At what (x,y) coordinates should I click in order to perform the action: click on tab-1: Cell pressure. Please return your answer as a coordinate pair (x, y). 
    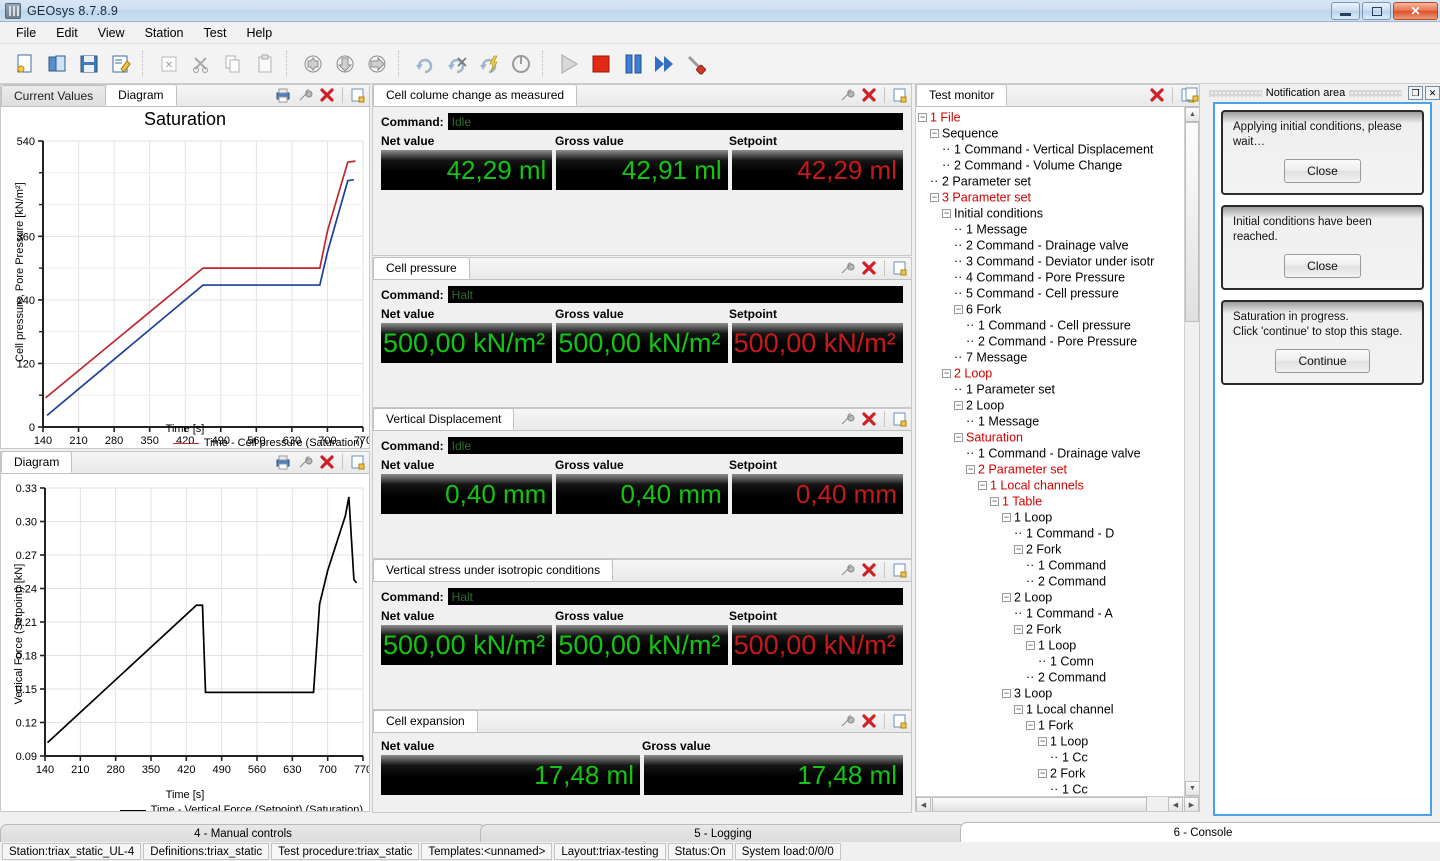
    Looking at the image, I should click on (421, 268).